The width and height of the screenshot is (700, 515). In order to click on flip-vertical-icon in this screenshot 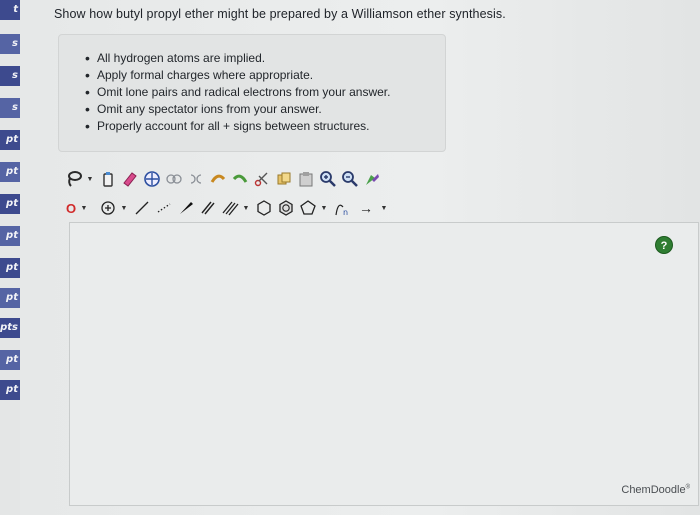, I will do `click(196, 179)`.